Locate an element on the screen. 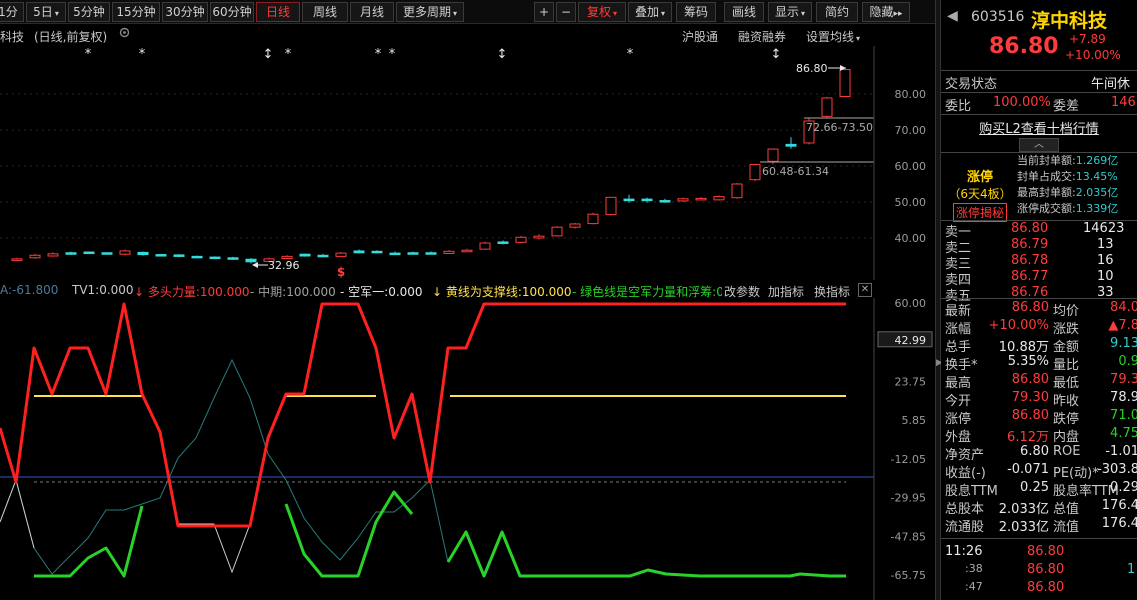  period-weekly-button: 周线 is located at coordinates (325, 12).